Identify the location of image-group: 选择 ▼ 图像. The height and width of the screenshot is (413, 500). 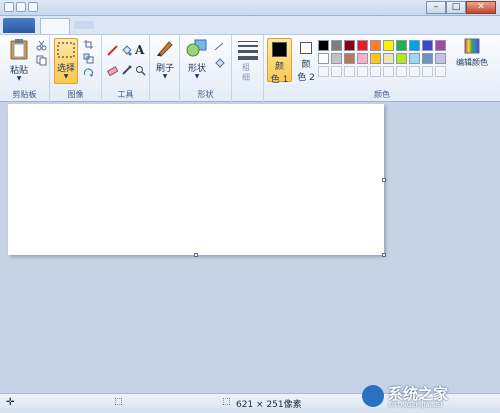
(76, 69).